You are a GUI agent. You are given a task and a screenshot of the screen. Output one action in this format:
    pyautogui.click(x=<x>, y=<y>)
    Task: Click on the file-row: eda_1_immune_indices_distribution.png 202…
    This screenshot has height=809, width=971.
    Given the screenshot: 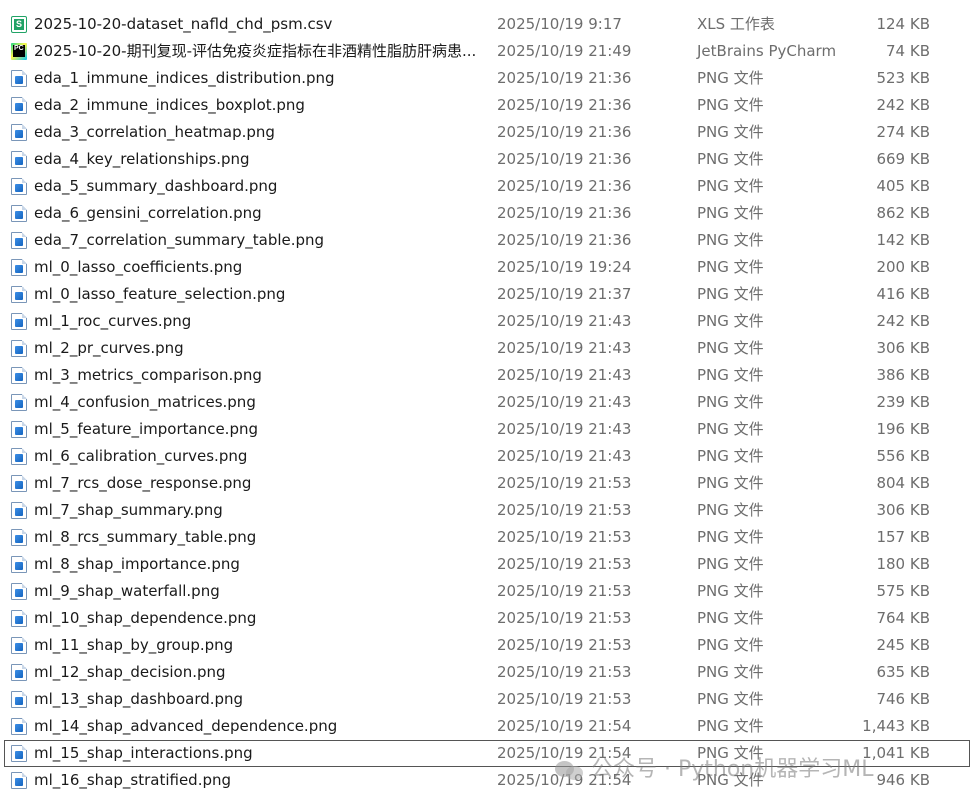 What is the action you would take?
    pyautogui.click(x=485, y=78)
    